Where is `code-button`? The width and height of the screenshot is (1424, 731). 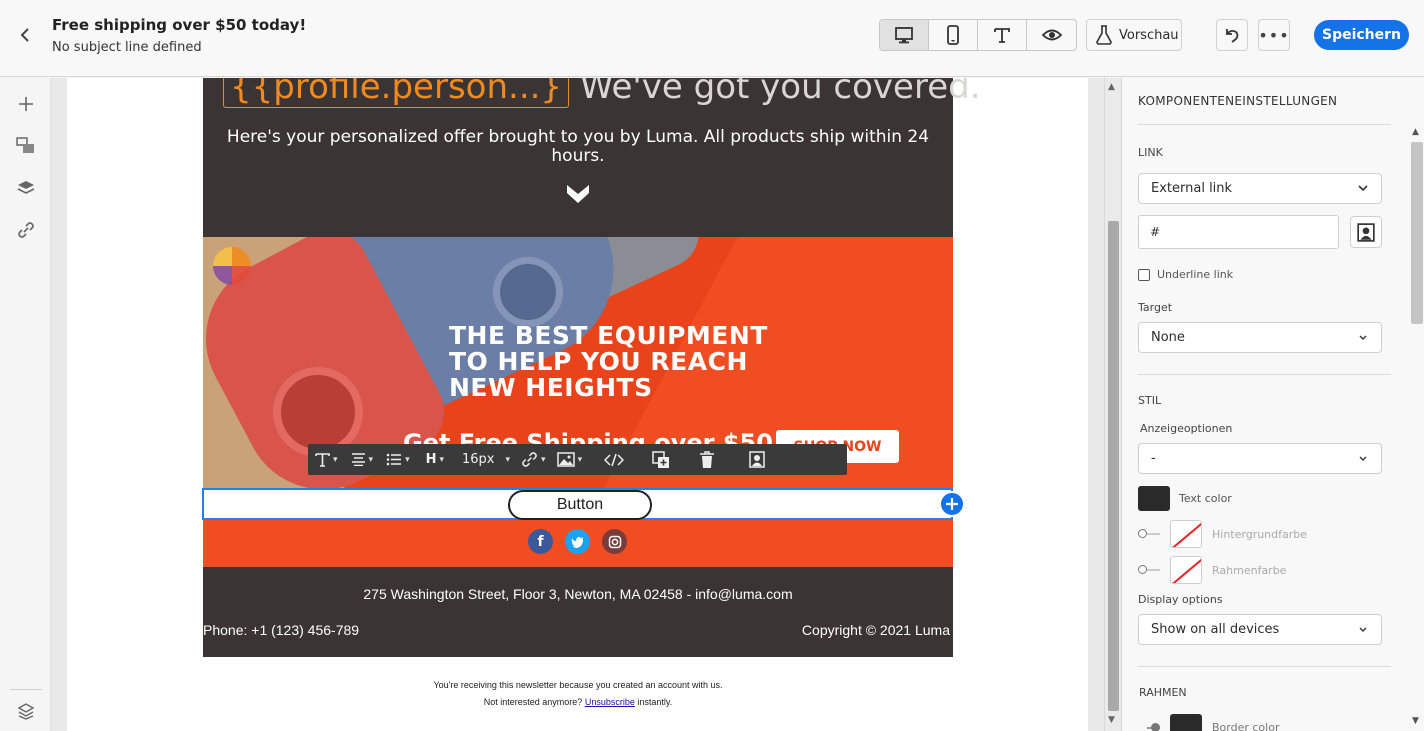
code-button is located at coordinates (614, 459).